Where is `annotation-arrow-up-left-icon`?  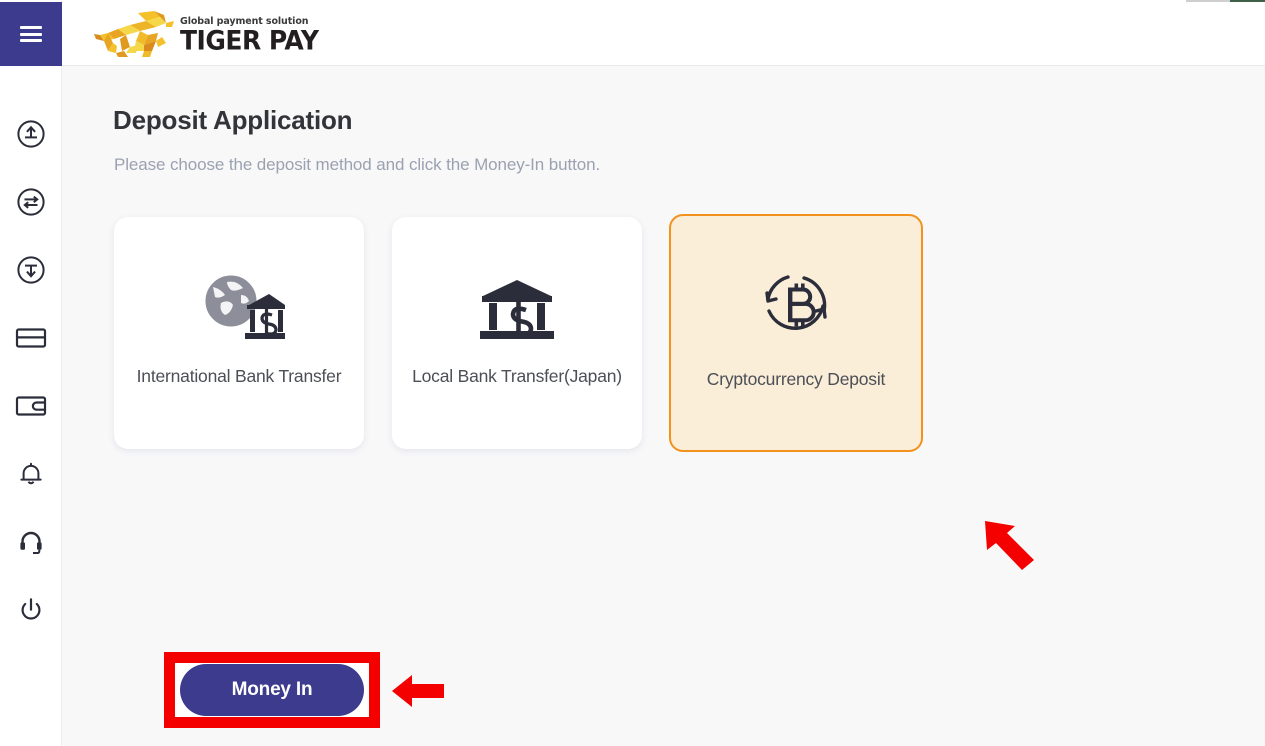
annotation-arrow-up-left-icon is located at coordinates (1011, 545).